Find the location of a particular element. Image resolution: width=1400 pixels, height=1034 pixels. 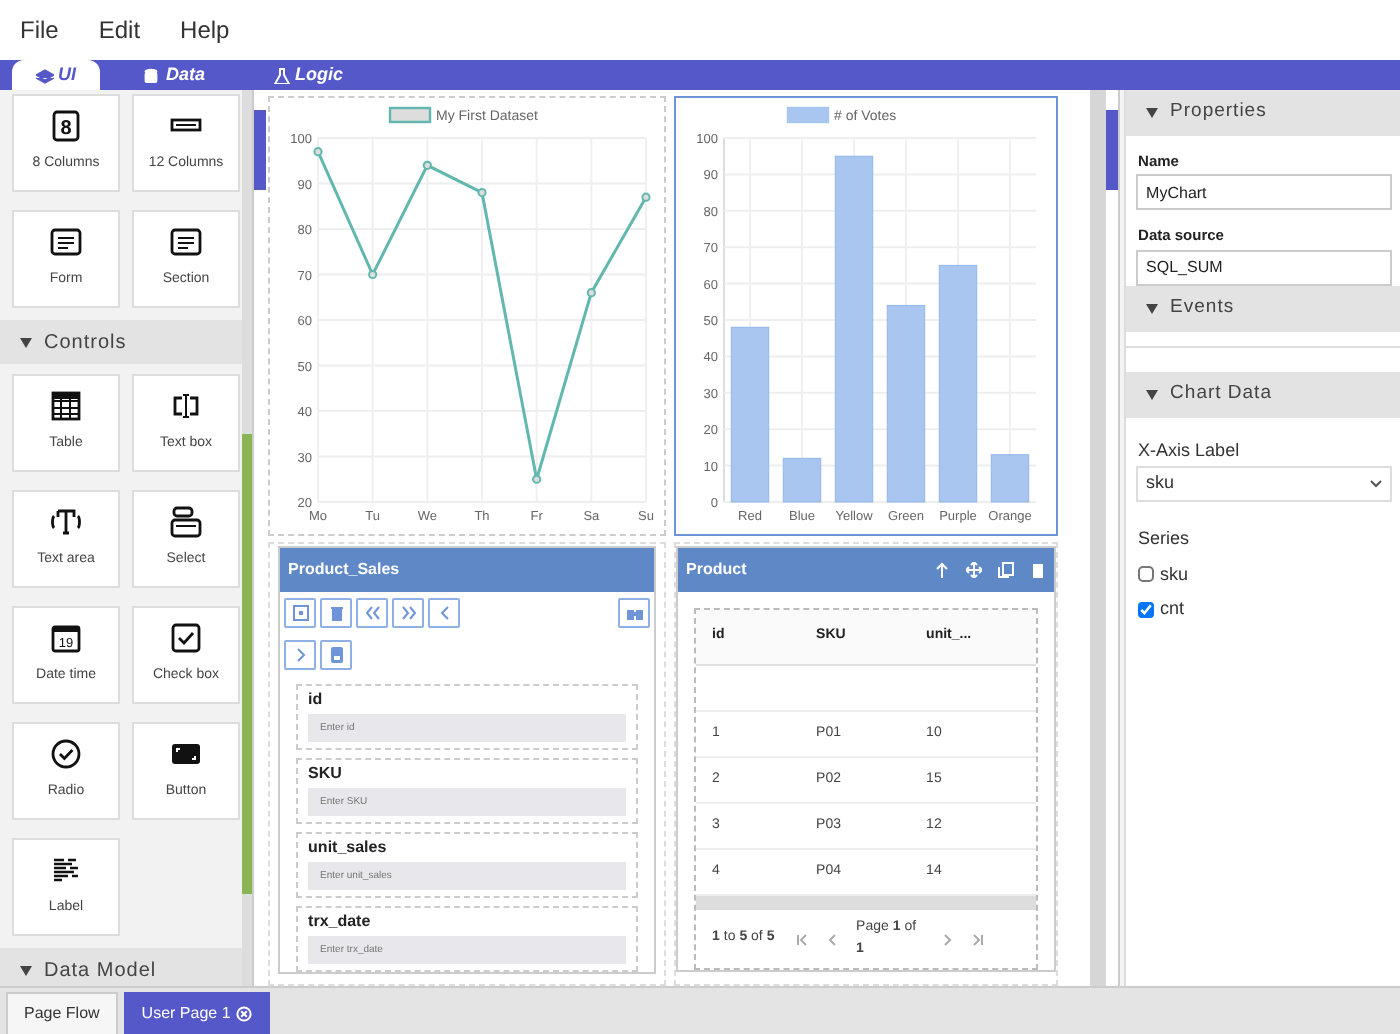

save-icon is located at coordinates (336, 655).